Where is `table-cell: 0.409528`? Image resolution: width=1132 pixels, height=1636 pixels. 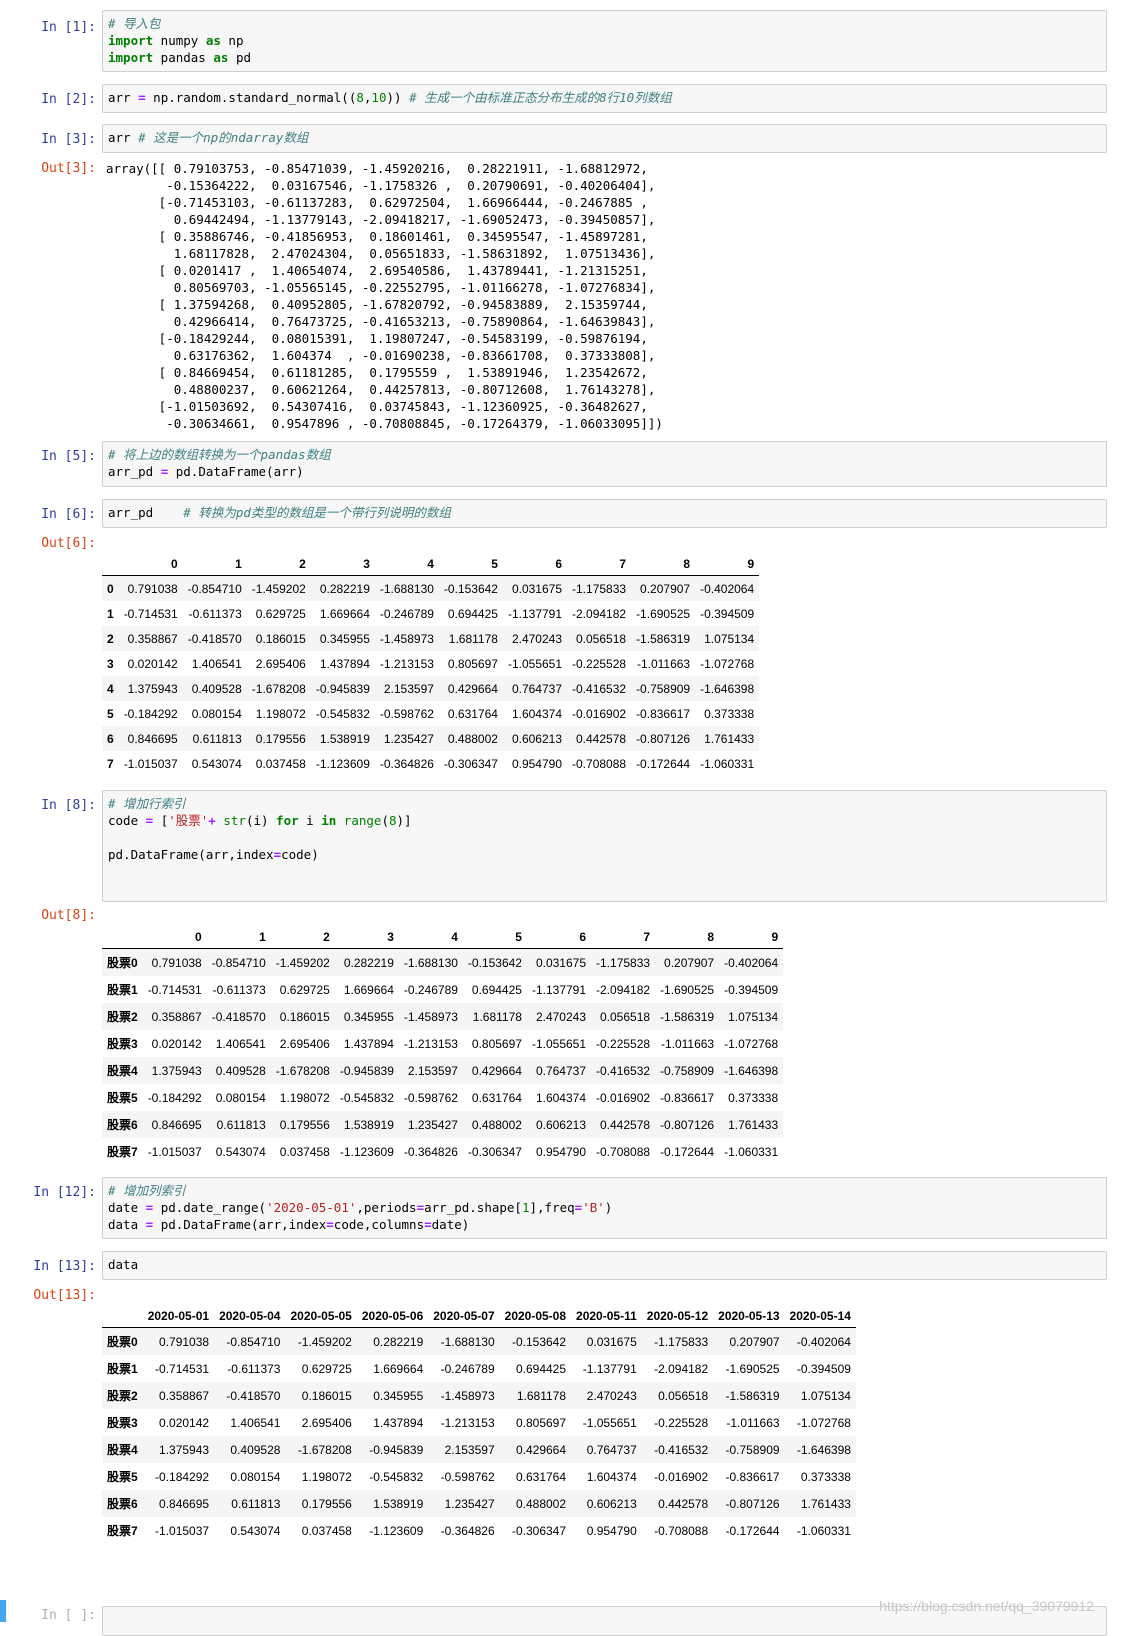 table-cell: 0.409528 is located at coordinates (216, 688).